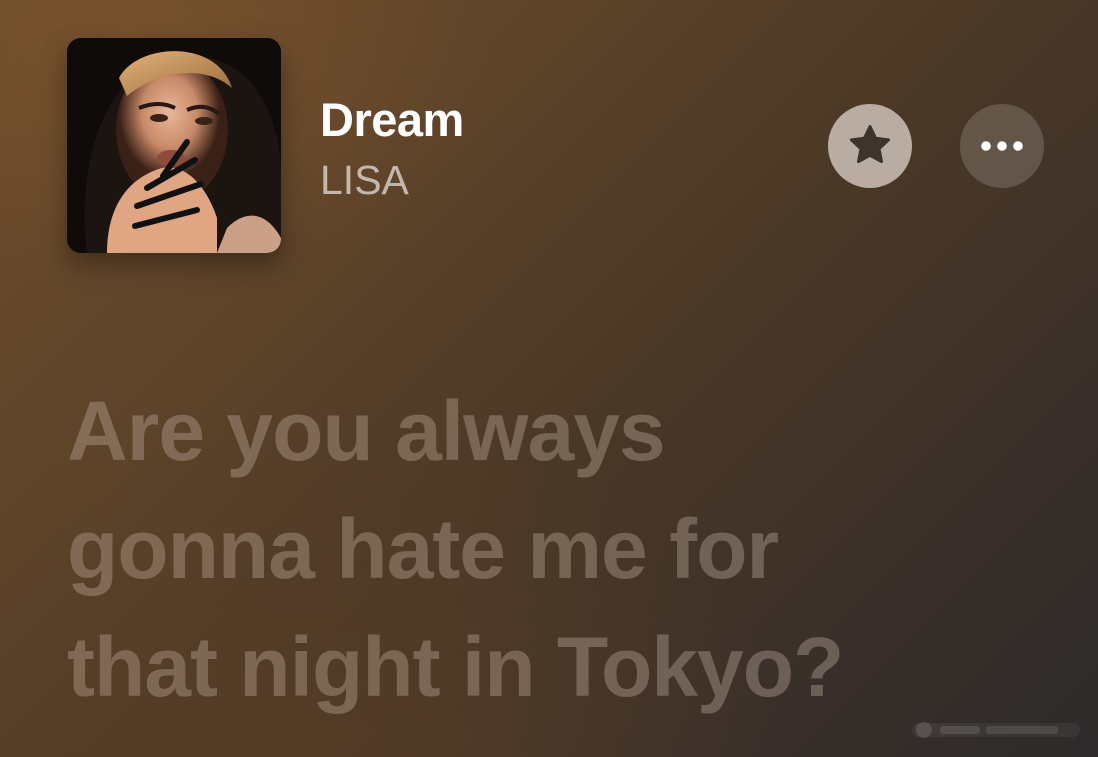 This screenshot has width=1098, height=757. I want to click on lyric-line-3: that night in Tokyo?, so click(567, 667).